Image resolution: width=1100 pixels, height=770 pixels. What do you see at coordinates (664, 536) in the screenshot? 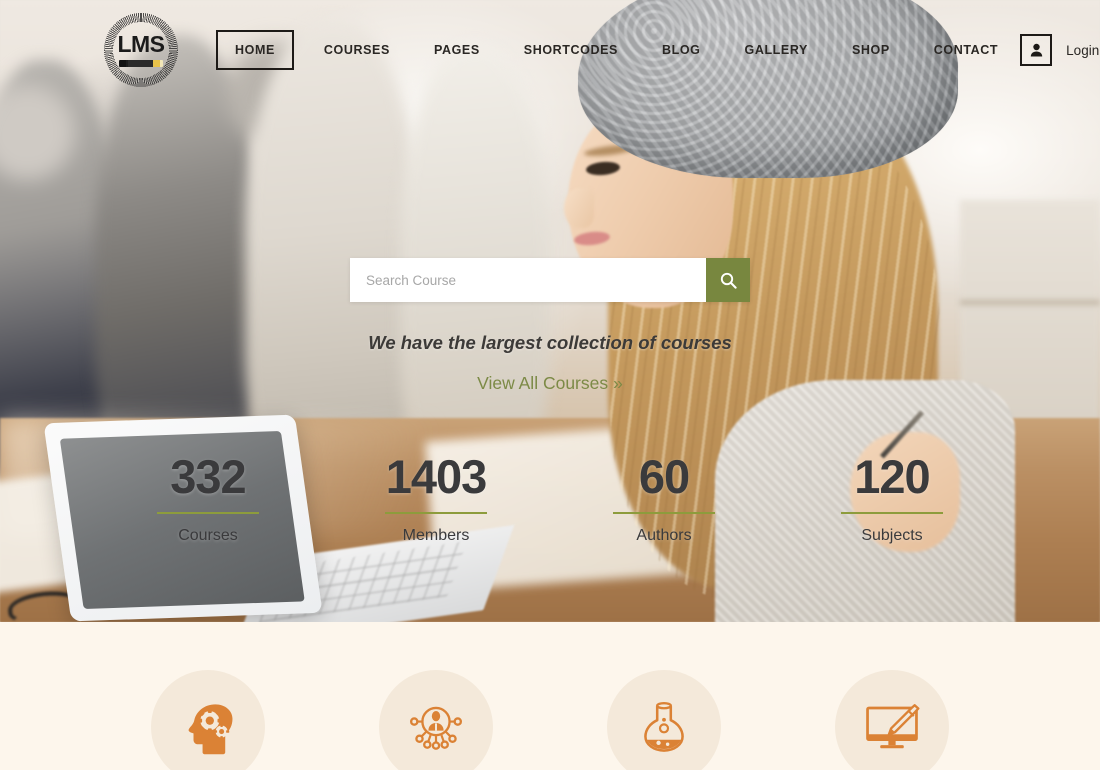
I see `counter-label: Authors` at bounding box center [664, 536].